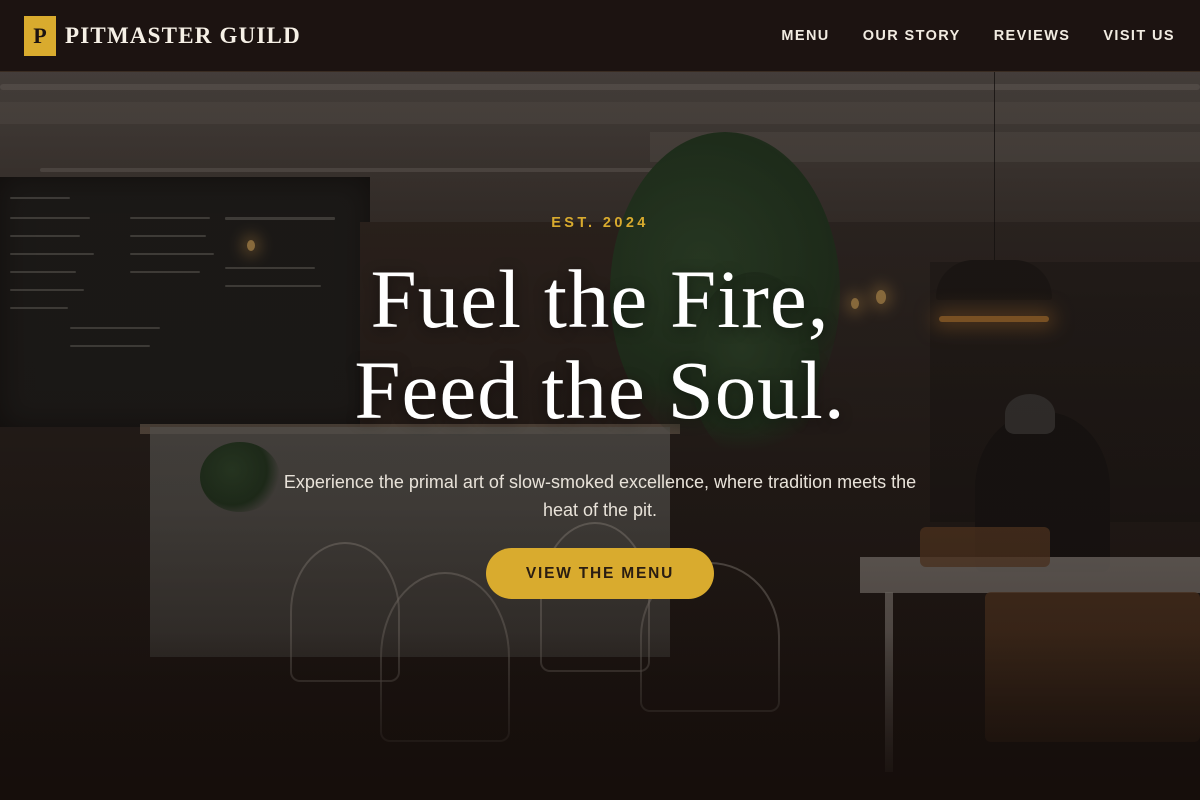 Image resolution: width=1200 pixels, height=800 pixels. I want to click on nav-link-our-story: OUR STORY, so click(912, 36).